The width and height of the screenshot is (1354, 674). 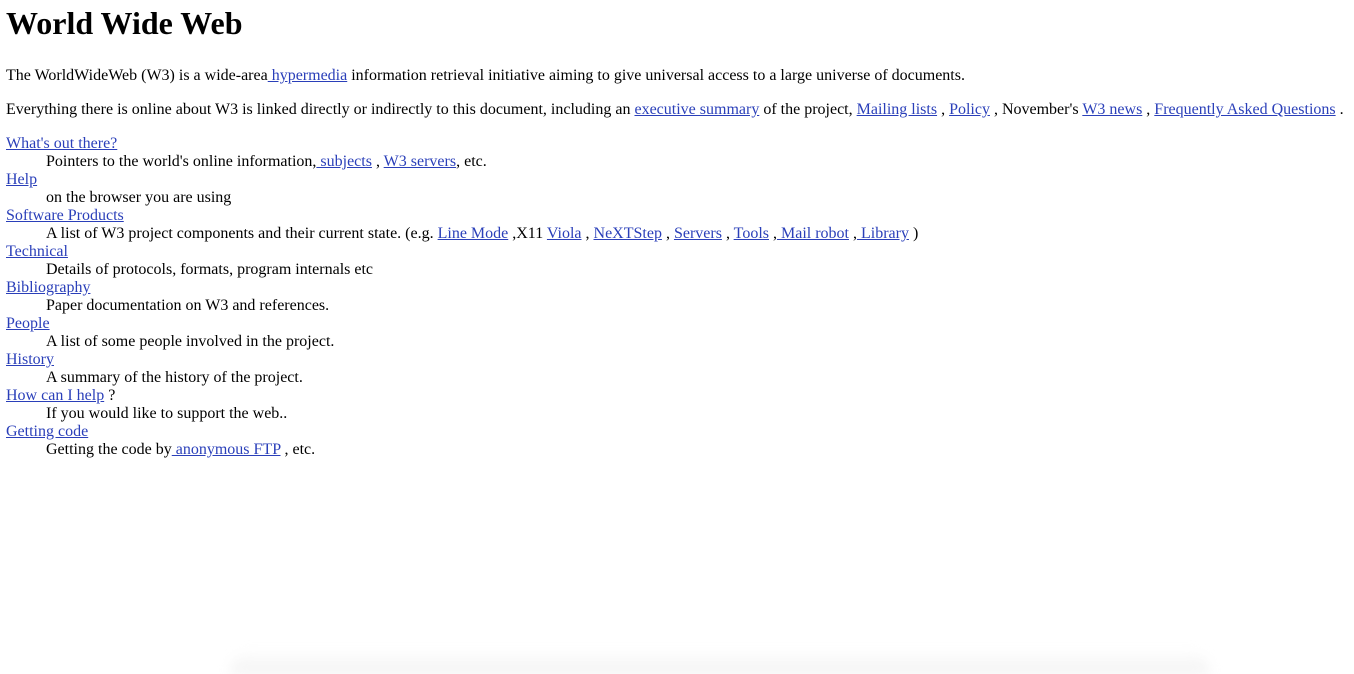 I want to click on topic-whats-out-there: What's out there?, so click(x=678, y=144).